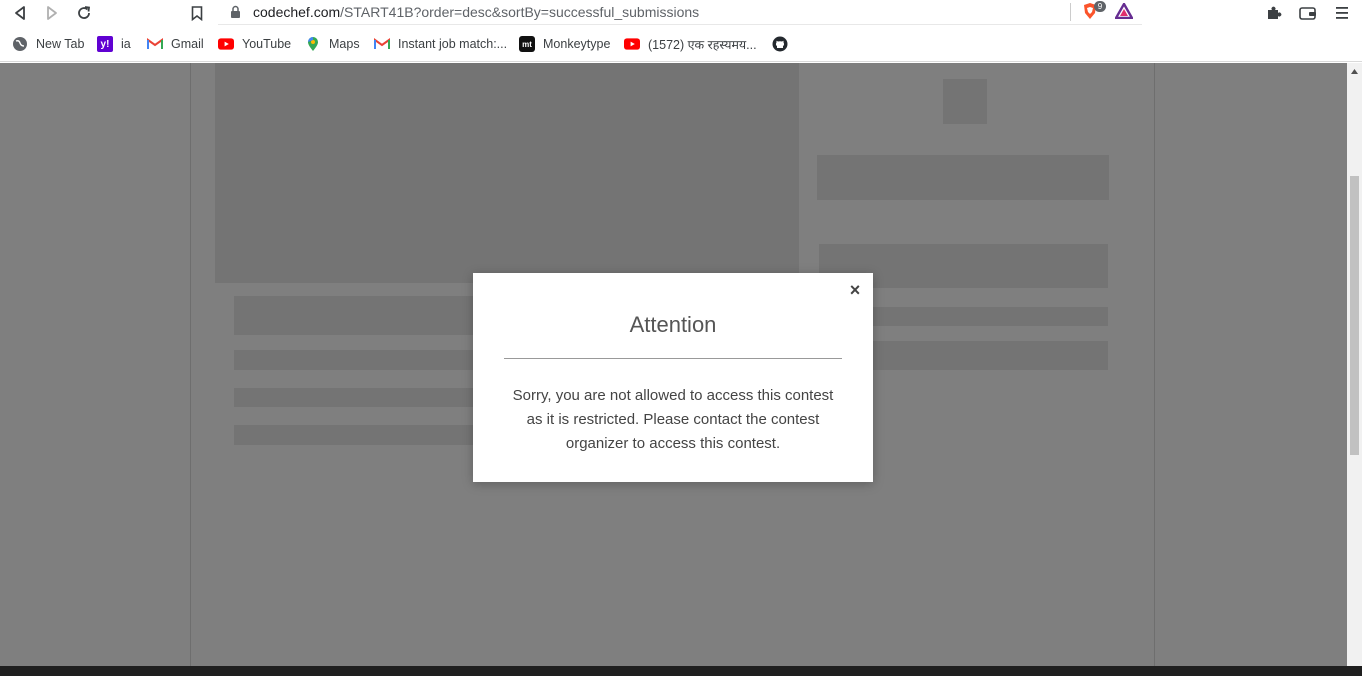 This screenshot has width=1362, height=676. I want to click on github-icon, so click(780, 44).